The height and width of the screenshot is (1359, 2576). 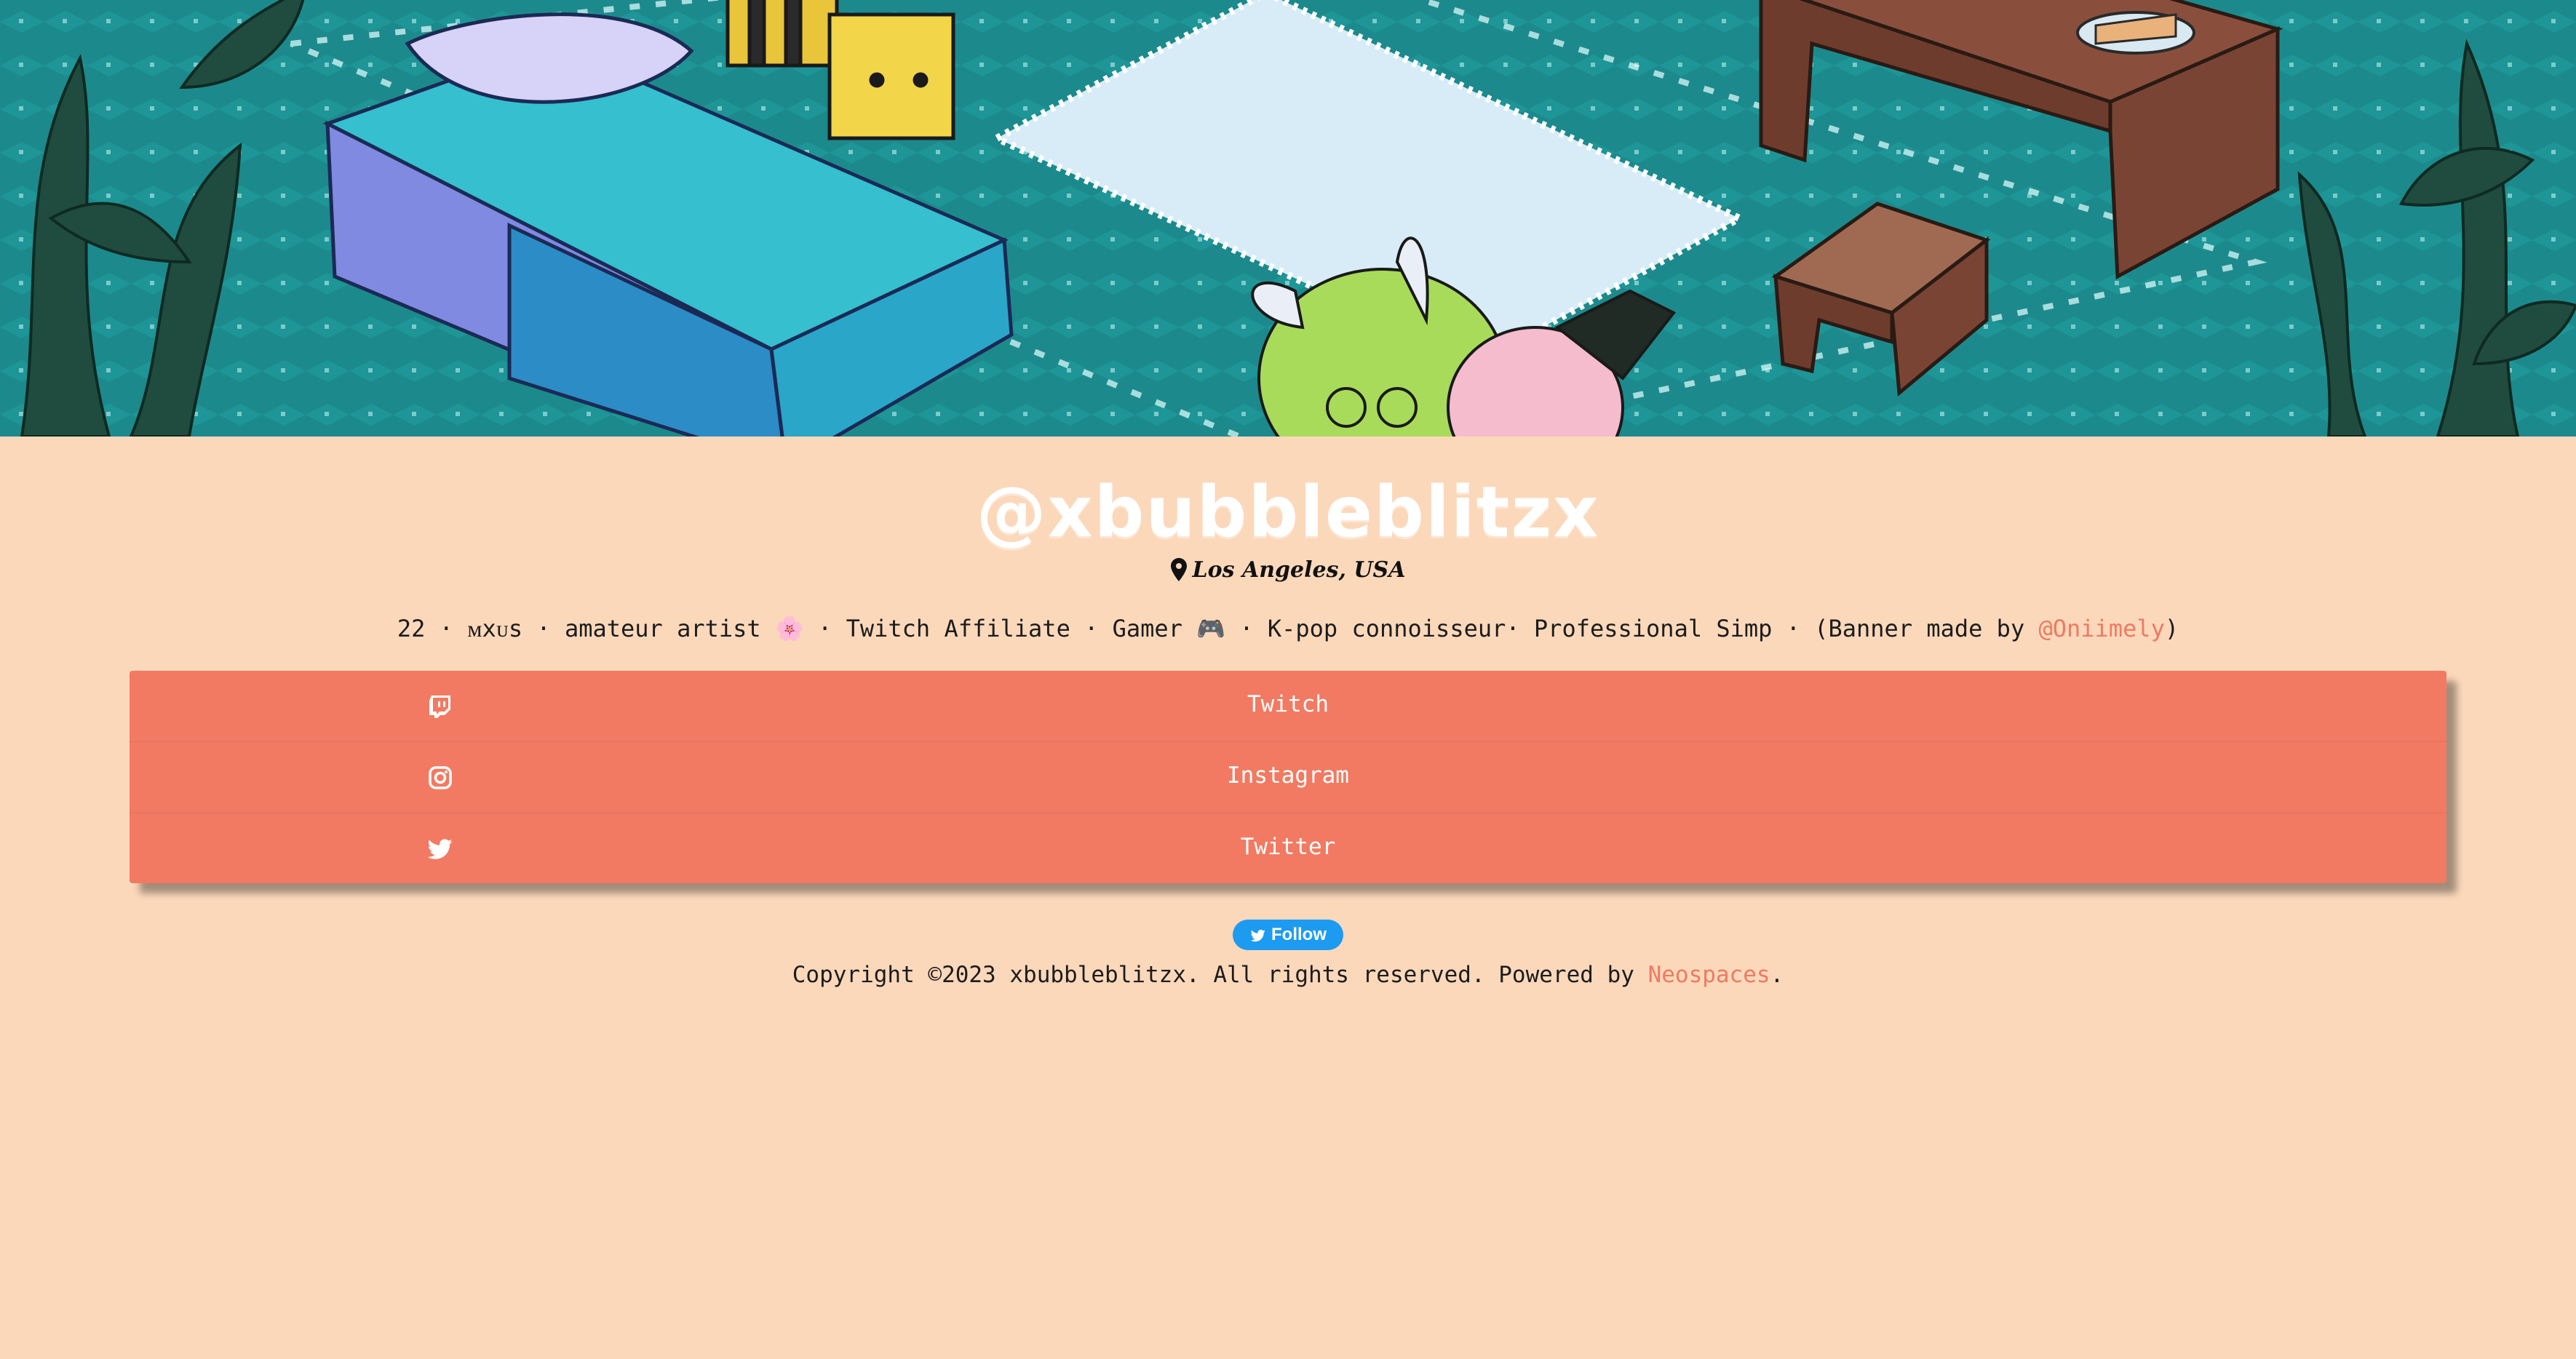 What do you see at coordinates (1299, 935) in the screenshot?
I see `follow-label: Follow` at bounding box center [1299, 935].